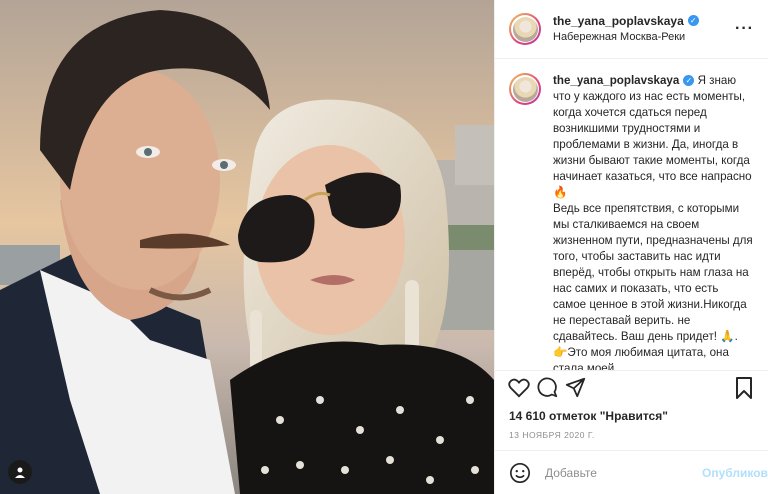 This screenshot has width=768, height=494. What do you see at coordinates (616, 80) in the screenshot?
I see `caption-username: the_yana_poplavskaya` at bounding box center [616, 80].